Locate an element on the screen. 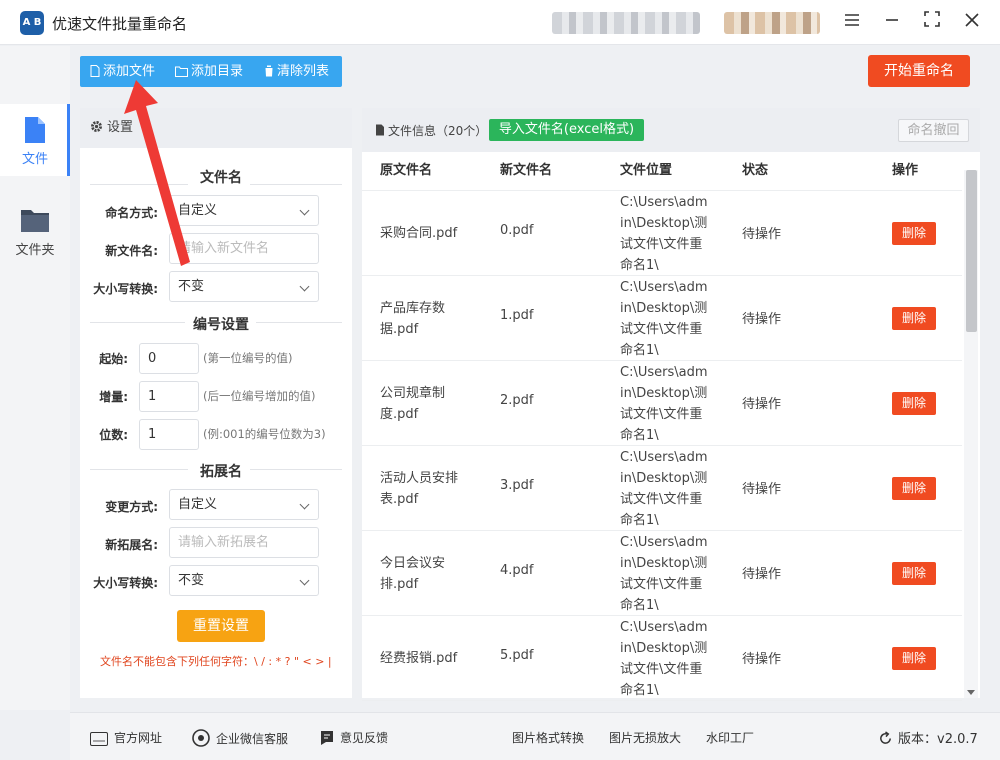  extension-section-title: 拓展名 is located at coordinates (221, 472).